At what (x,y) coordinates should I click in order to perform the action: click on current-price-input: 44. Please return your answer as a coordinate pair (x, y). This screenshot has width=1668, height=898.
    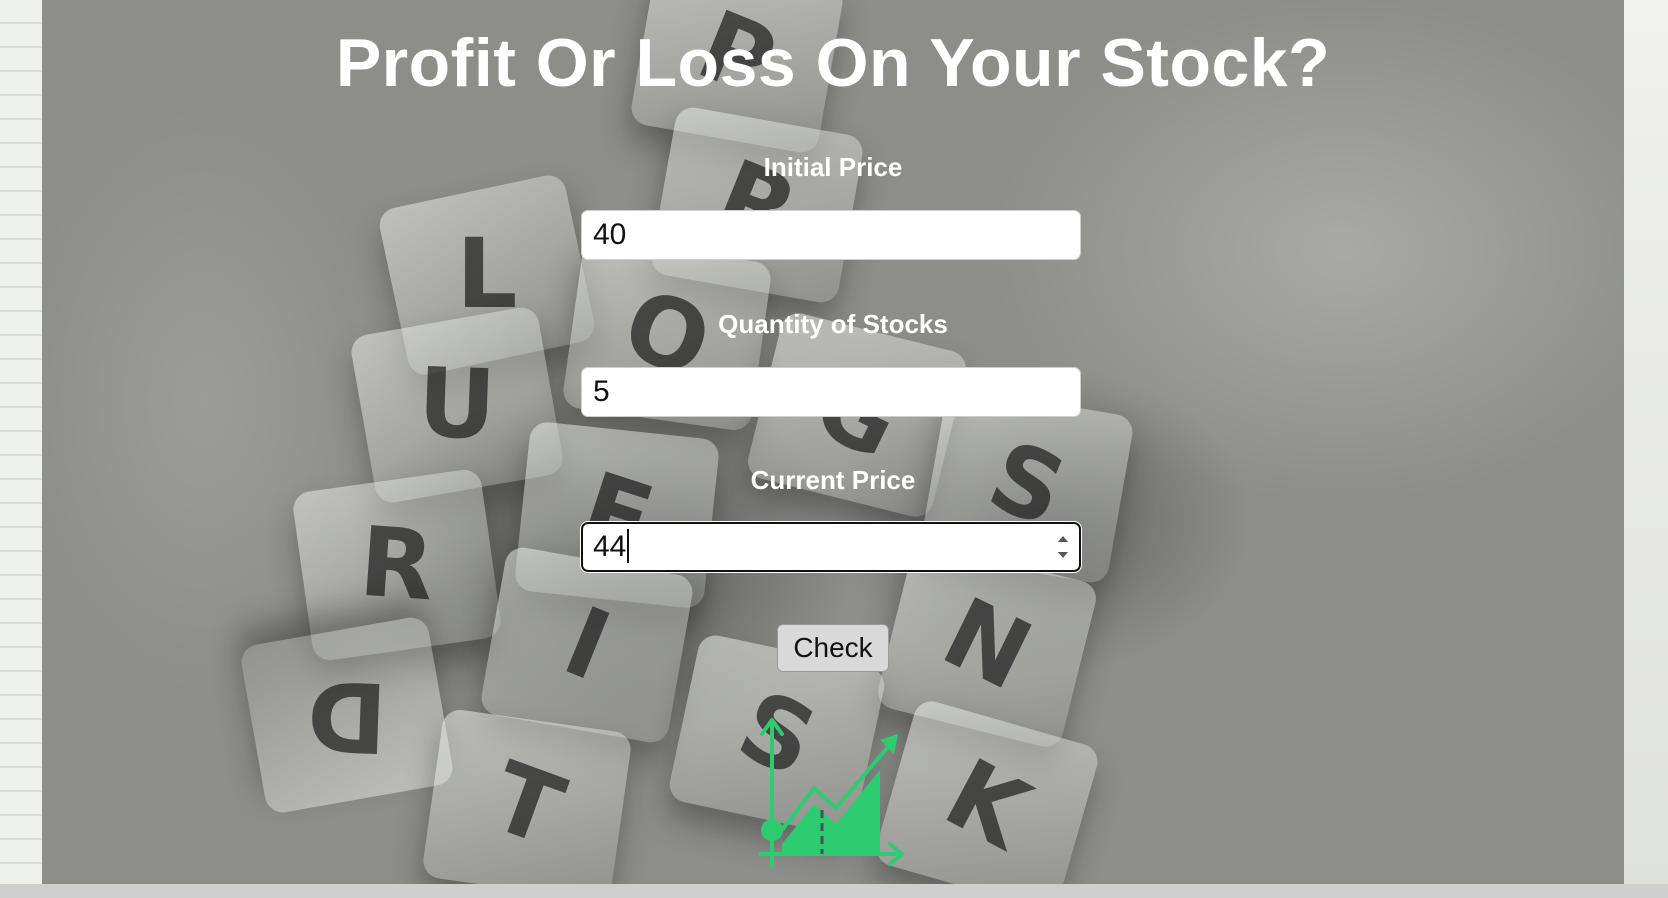
    Looking at the image, I should click on (831, 547).